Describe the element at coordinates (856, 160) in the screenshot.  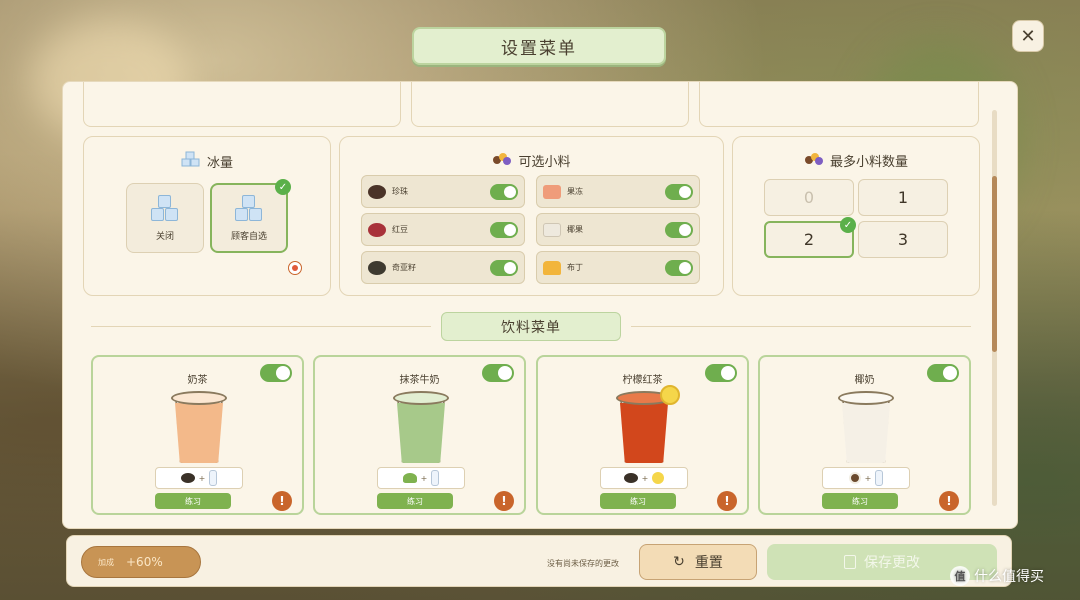
I see `max-toppings-section-title: 最多小料数量` at that location.